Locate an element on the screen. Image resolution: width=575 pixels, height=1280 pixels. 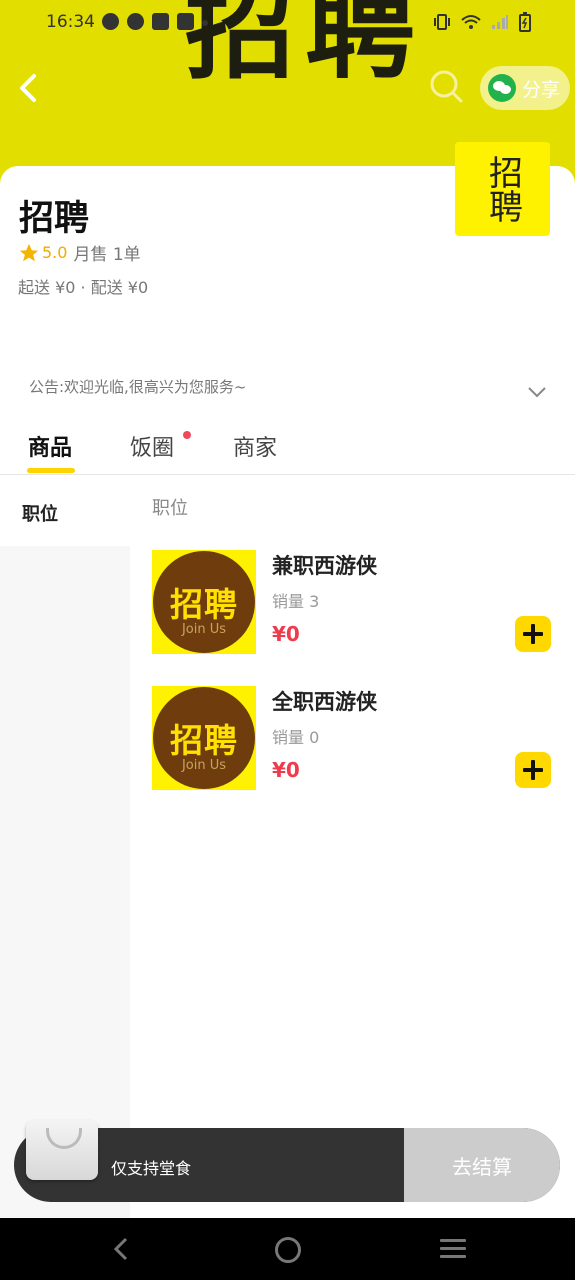
system-nav-bar is located at coordinates (287, 1249).